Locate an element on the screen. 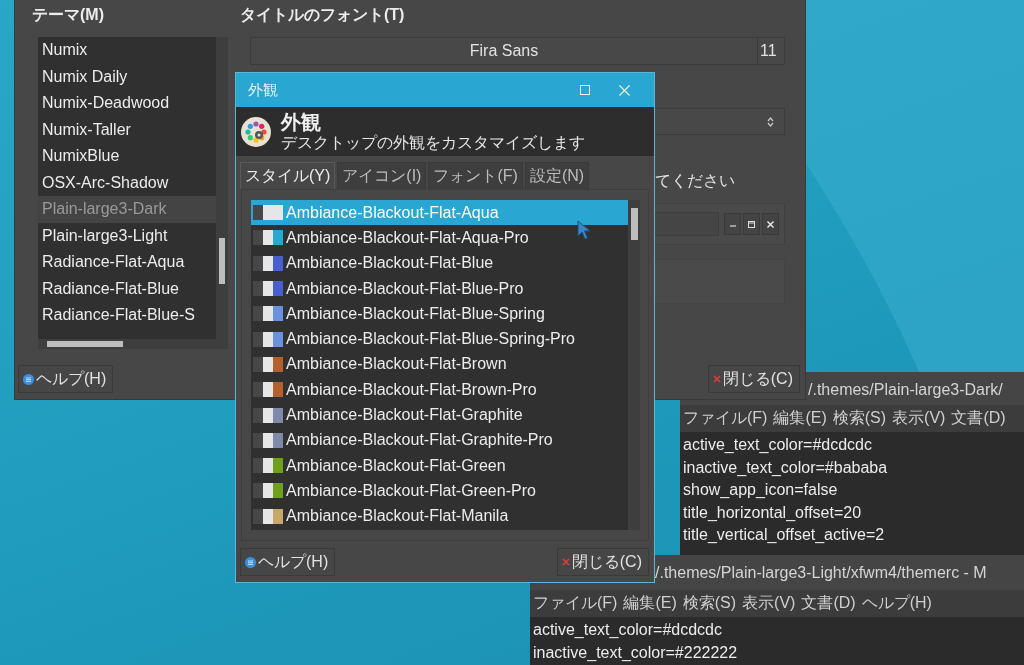  text-area: active_text_color=#dcdcdc inactive_text_color=#bababa show_app_icon=false title_horizontal_offset=20 title_vertical_offset_active=2 is located at coordinates (852, 493).